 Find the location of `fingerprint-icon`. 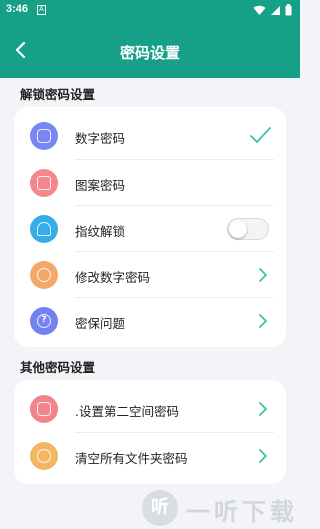

fingerprint-icon is located at coordinates (44, 229).